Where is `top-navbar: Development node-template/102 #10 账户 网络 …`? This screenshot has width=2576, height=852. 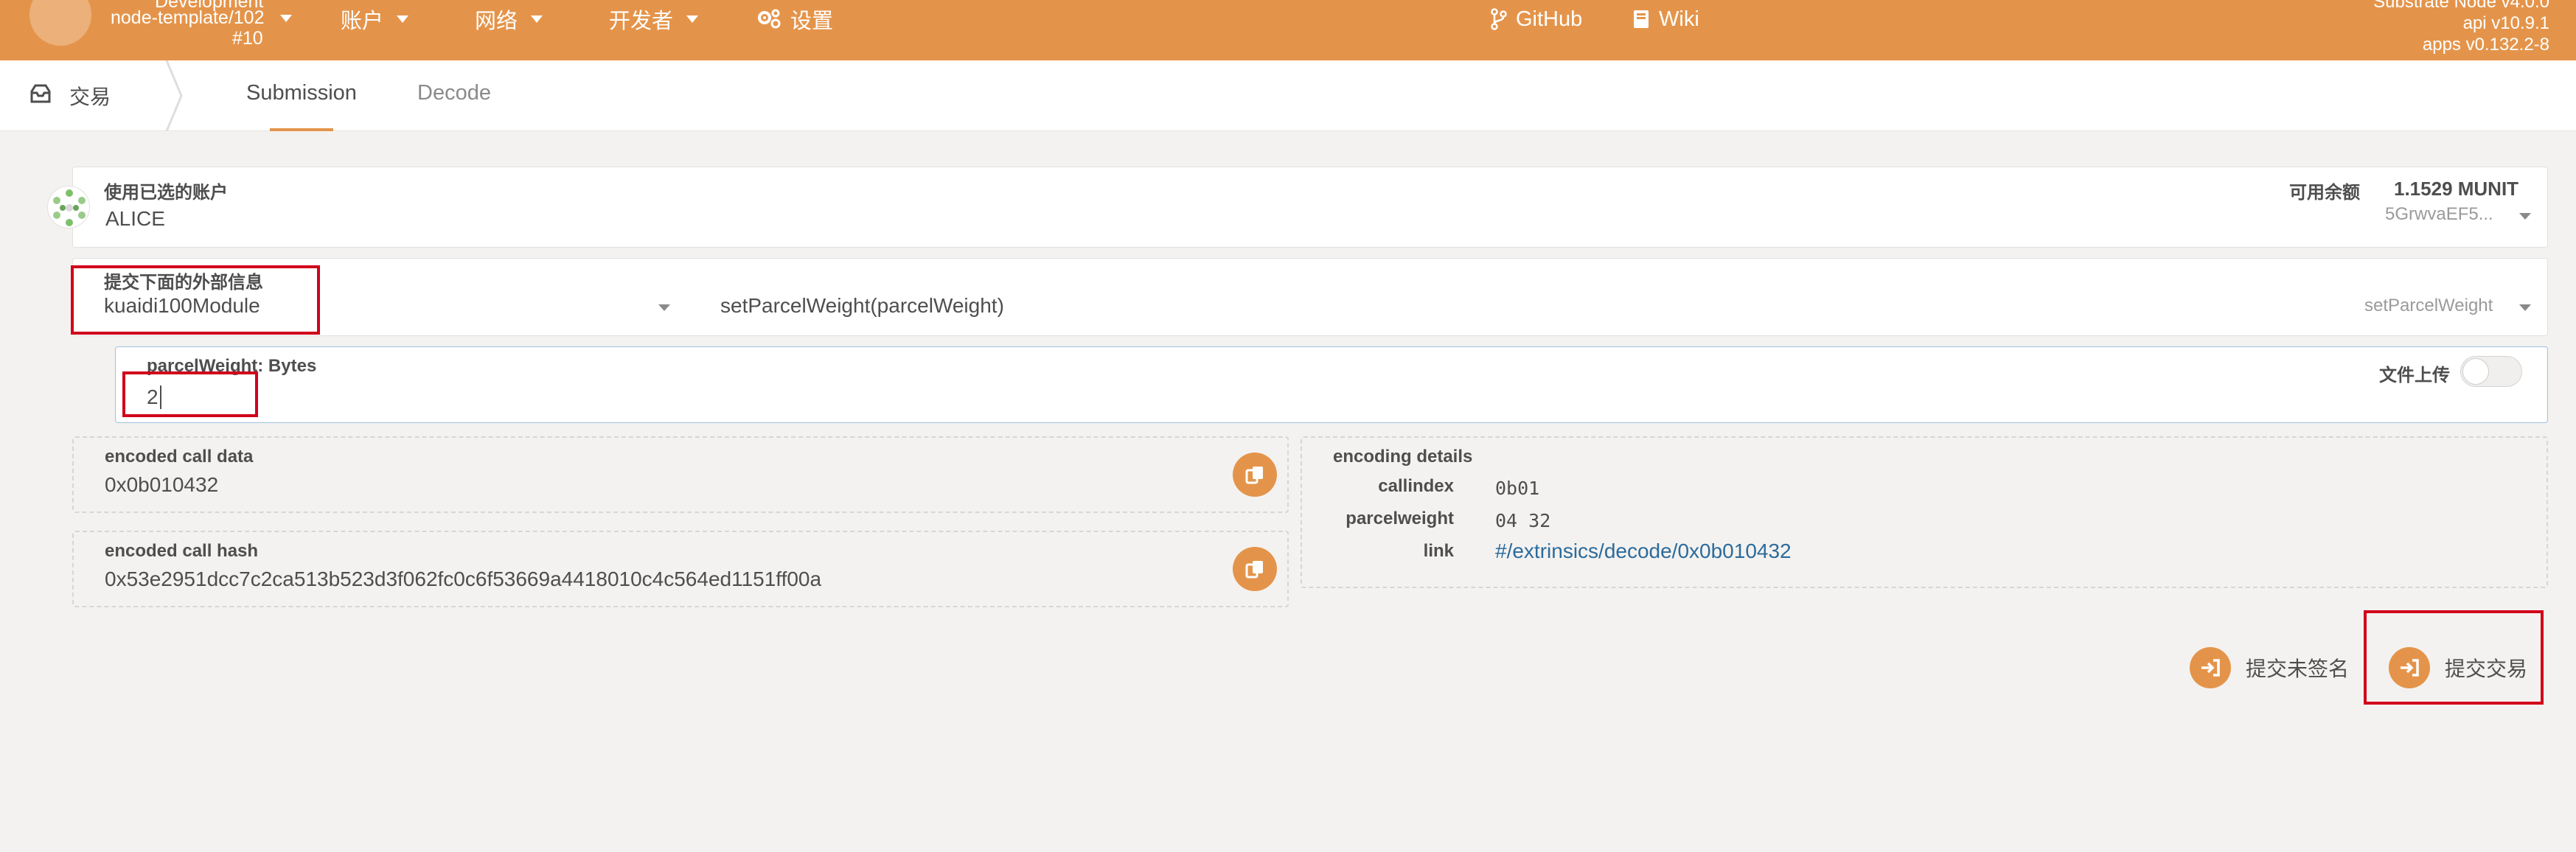 top-navbar: Development node-template/102 #10 账户 网络 … is located at coordinates (1288, 30).